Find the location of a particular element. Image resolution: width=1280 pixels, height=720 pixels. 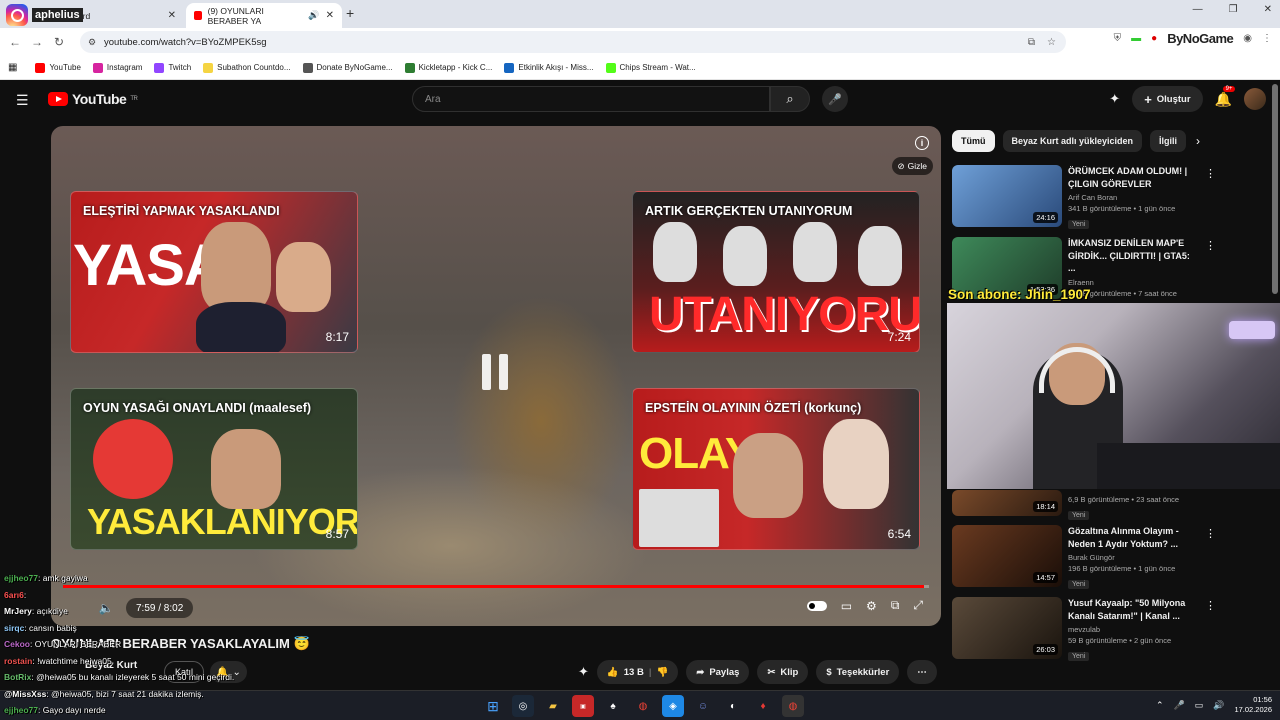

pause-icon is located at coordinates (495, 377).